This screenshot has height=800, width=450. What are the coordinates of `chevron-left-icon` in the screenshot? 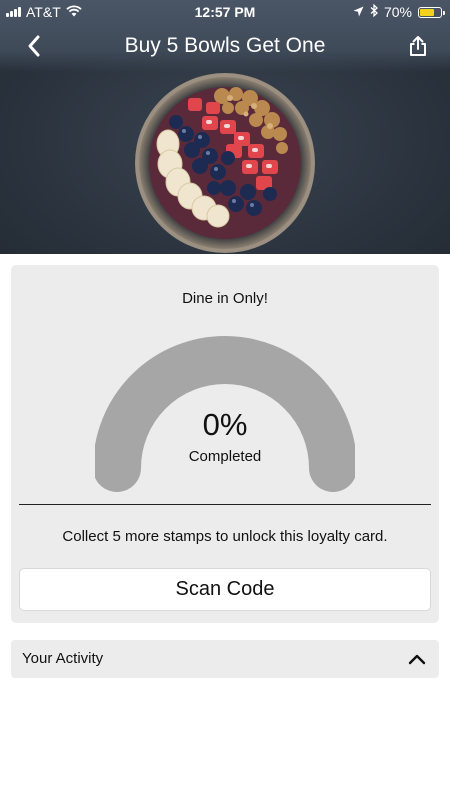 It's located at (34, 46).